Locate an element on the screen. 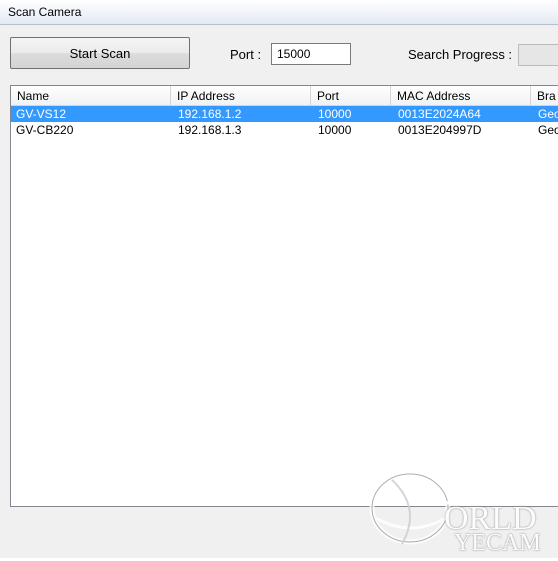 Image resolution: width=558 pixels, height=561 pixels. port-input is located at coordinates (311, 54).